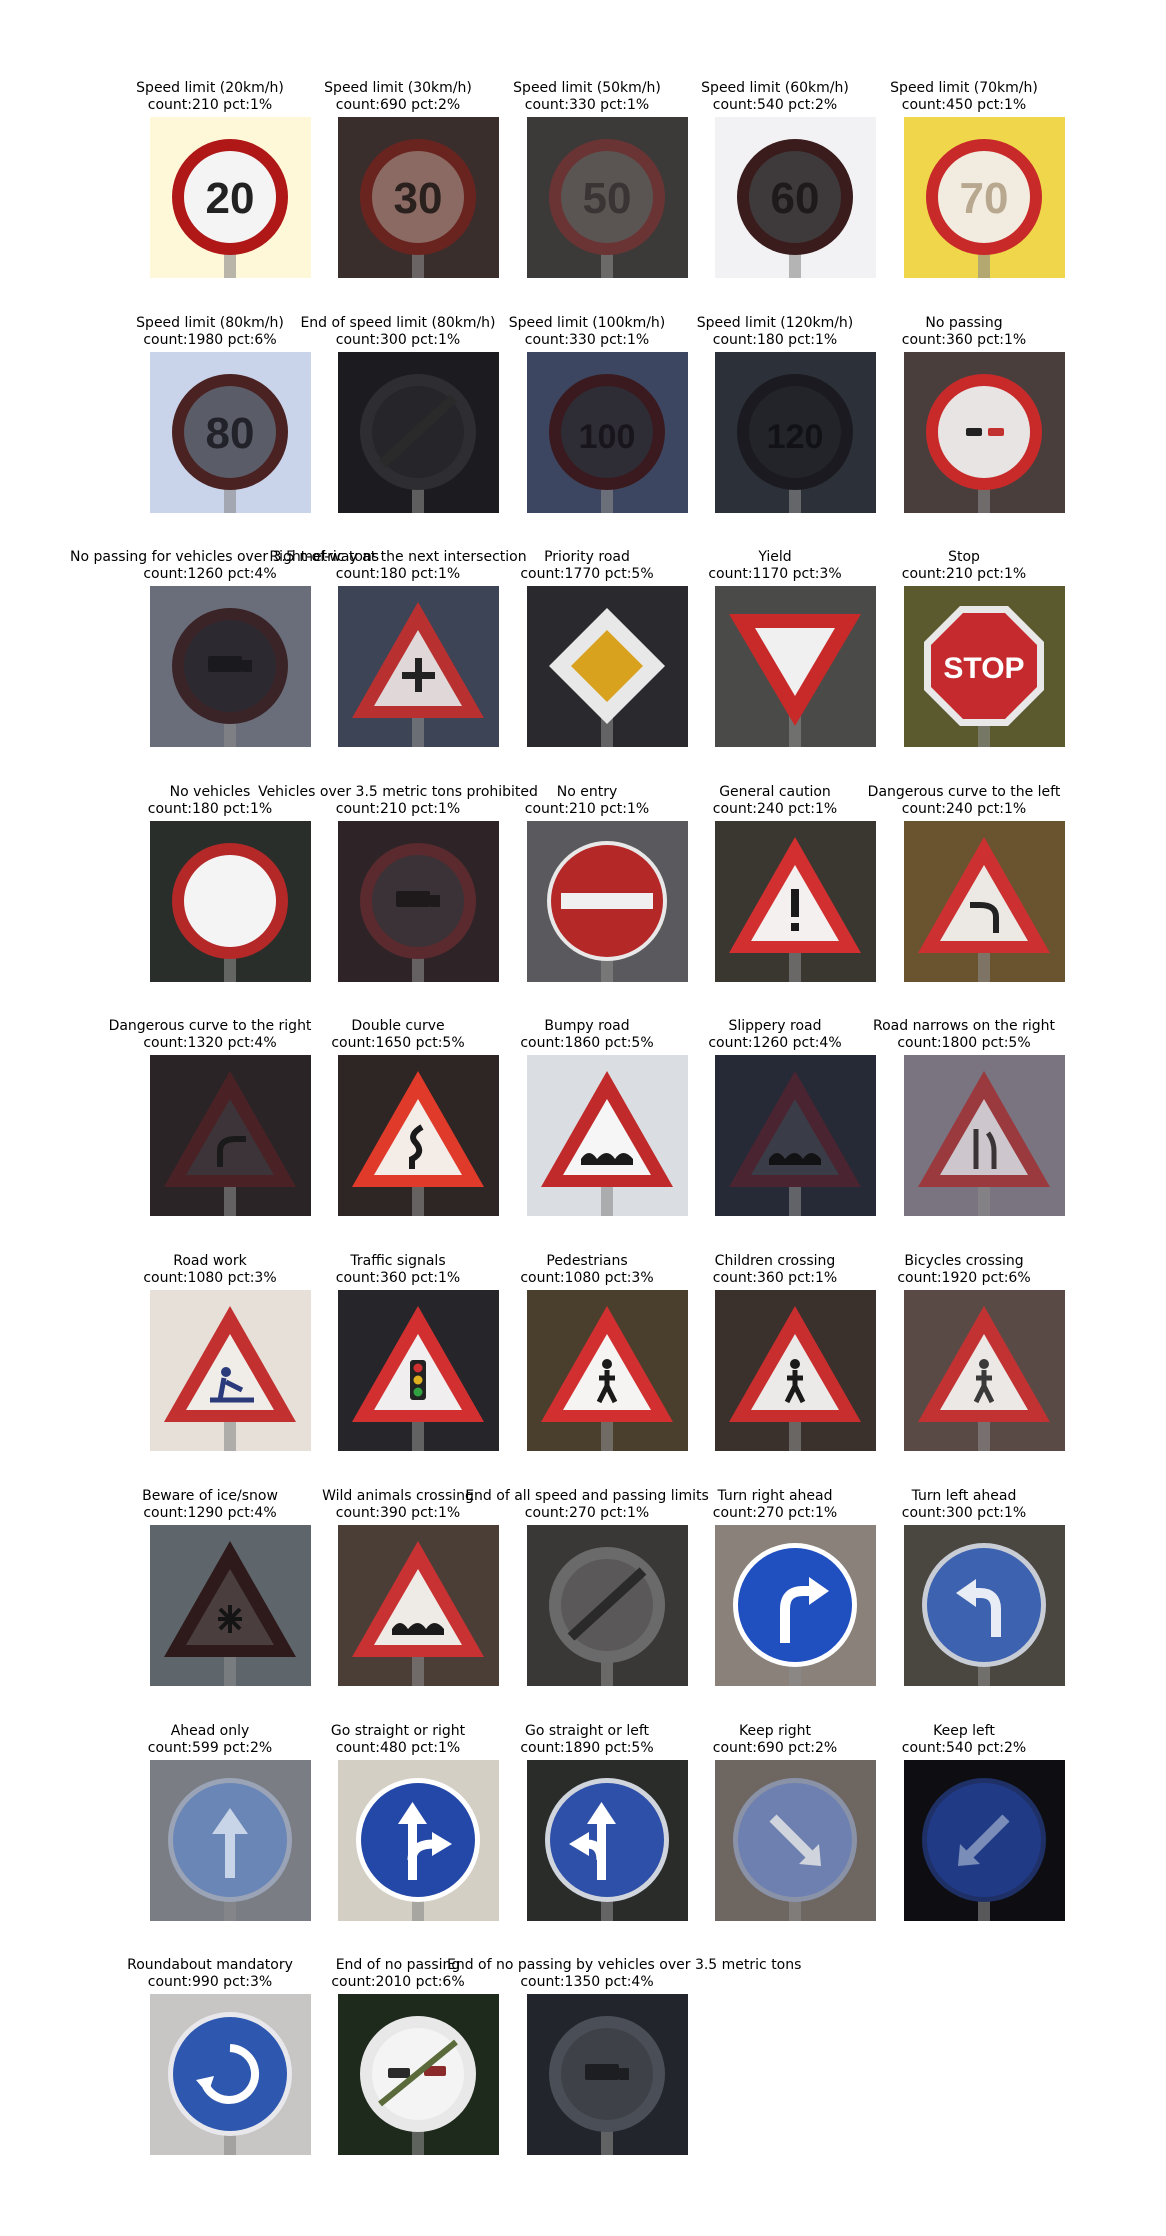 The image size is (1166, 2236). I want to click on keep-right-sign-image, so click(795, 1840).